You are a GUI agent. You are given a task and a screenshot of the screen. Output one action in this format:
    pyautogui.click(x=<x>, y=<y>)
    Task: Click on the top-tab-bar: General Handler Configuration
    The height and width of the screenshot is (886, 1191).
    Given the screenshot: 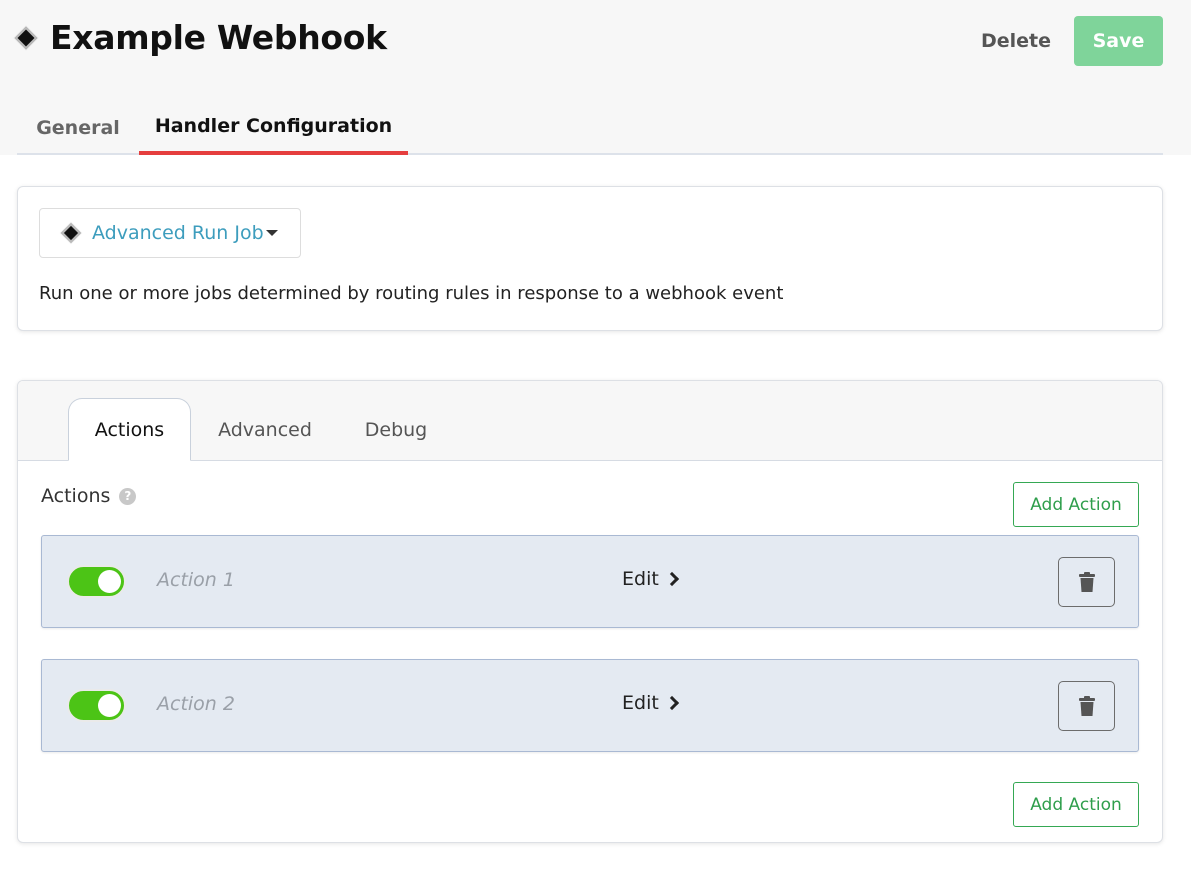 What is the action you would take?
    pyautogui.click(x=590, y=127)
    